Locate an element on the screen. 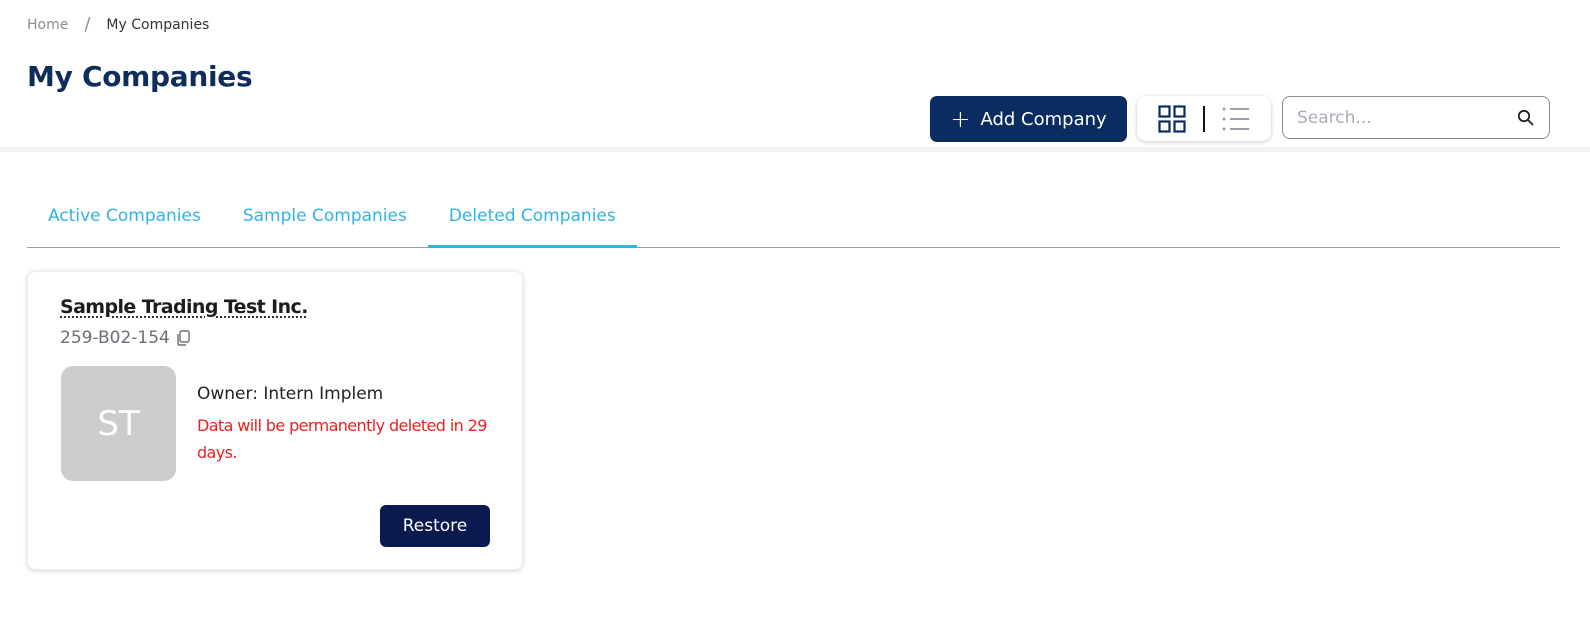  breadcrumb-current: My Companies is located at coordinates (158, 24).